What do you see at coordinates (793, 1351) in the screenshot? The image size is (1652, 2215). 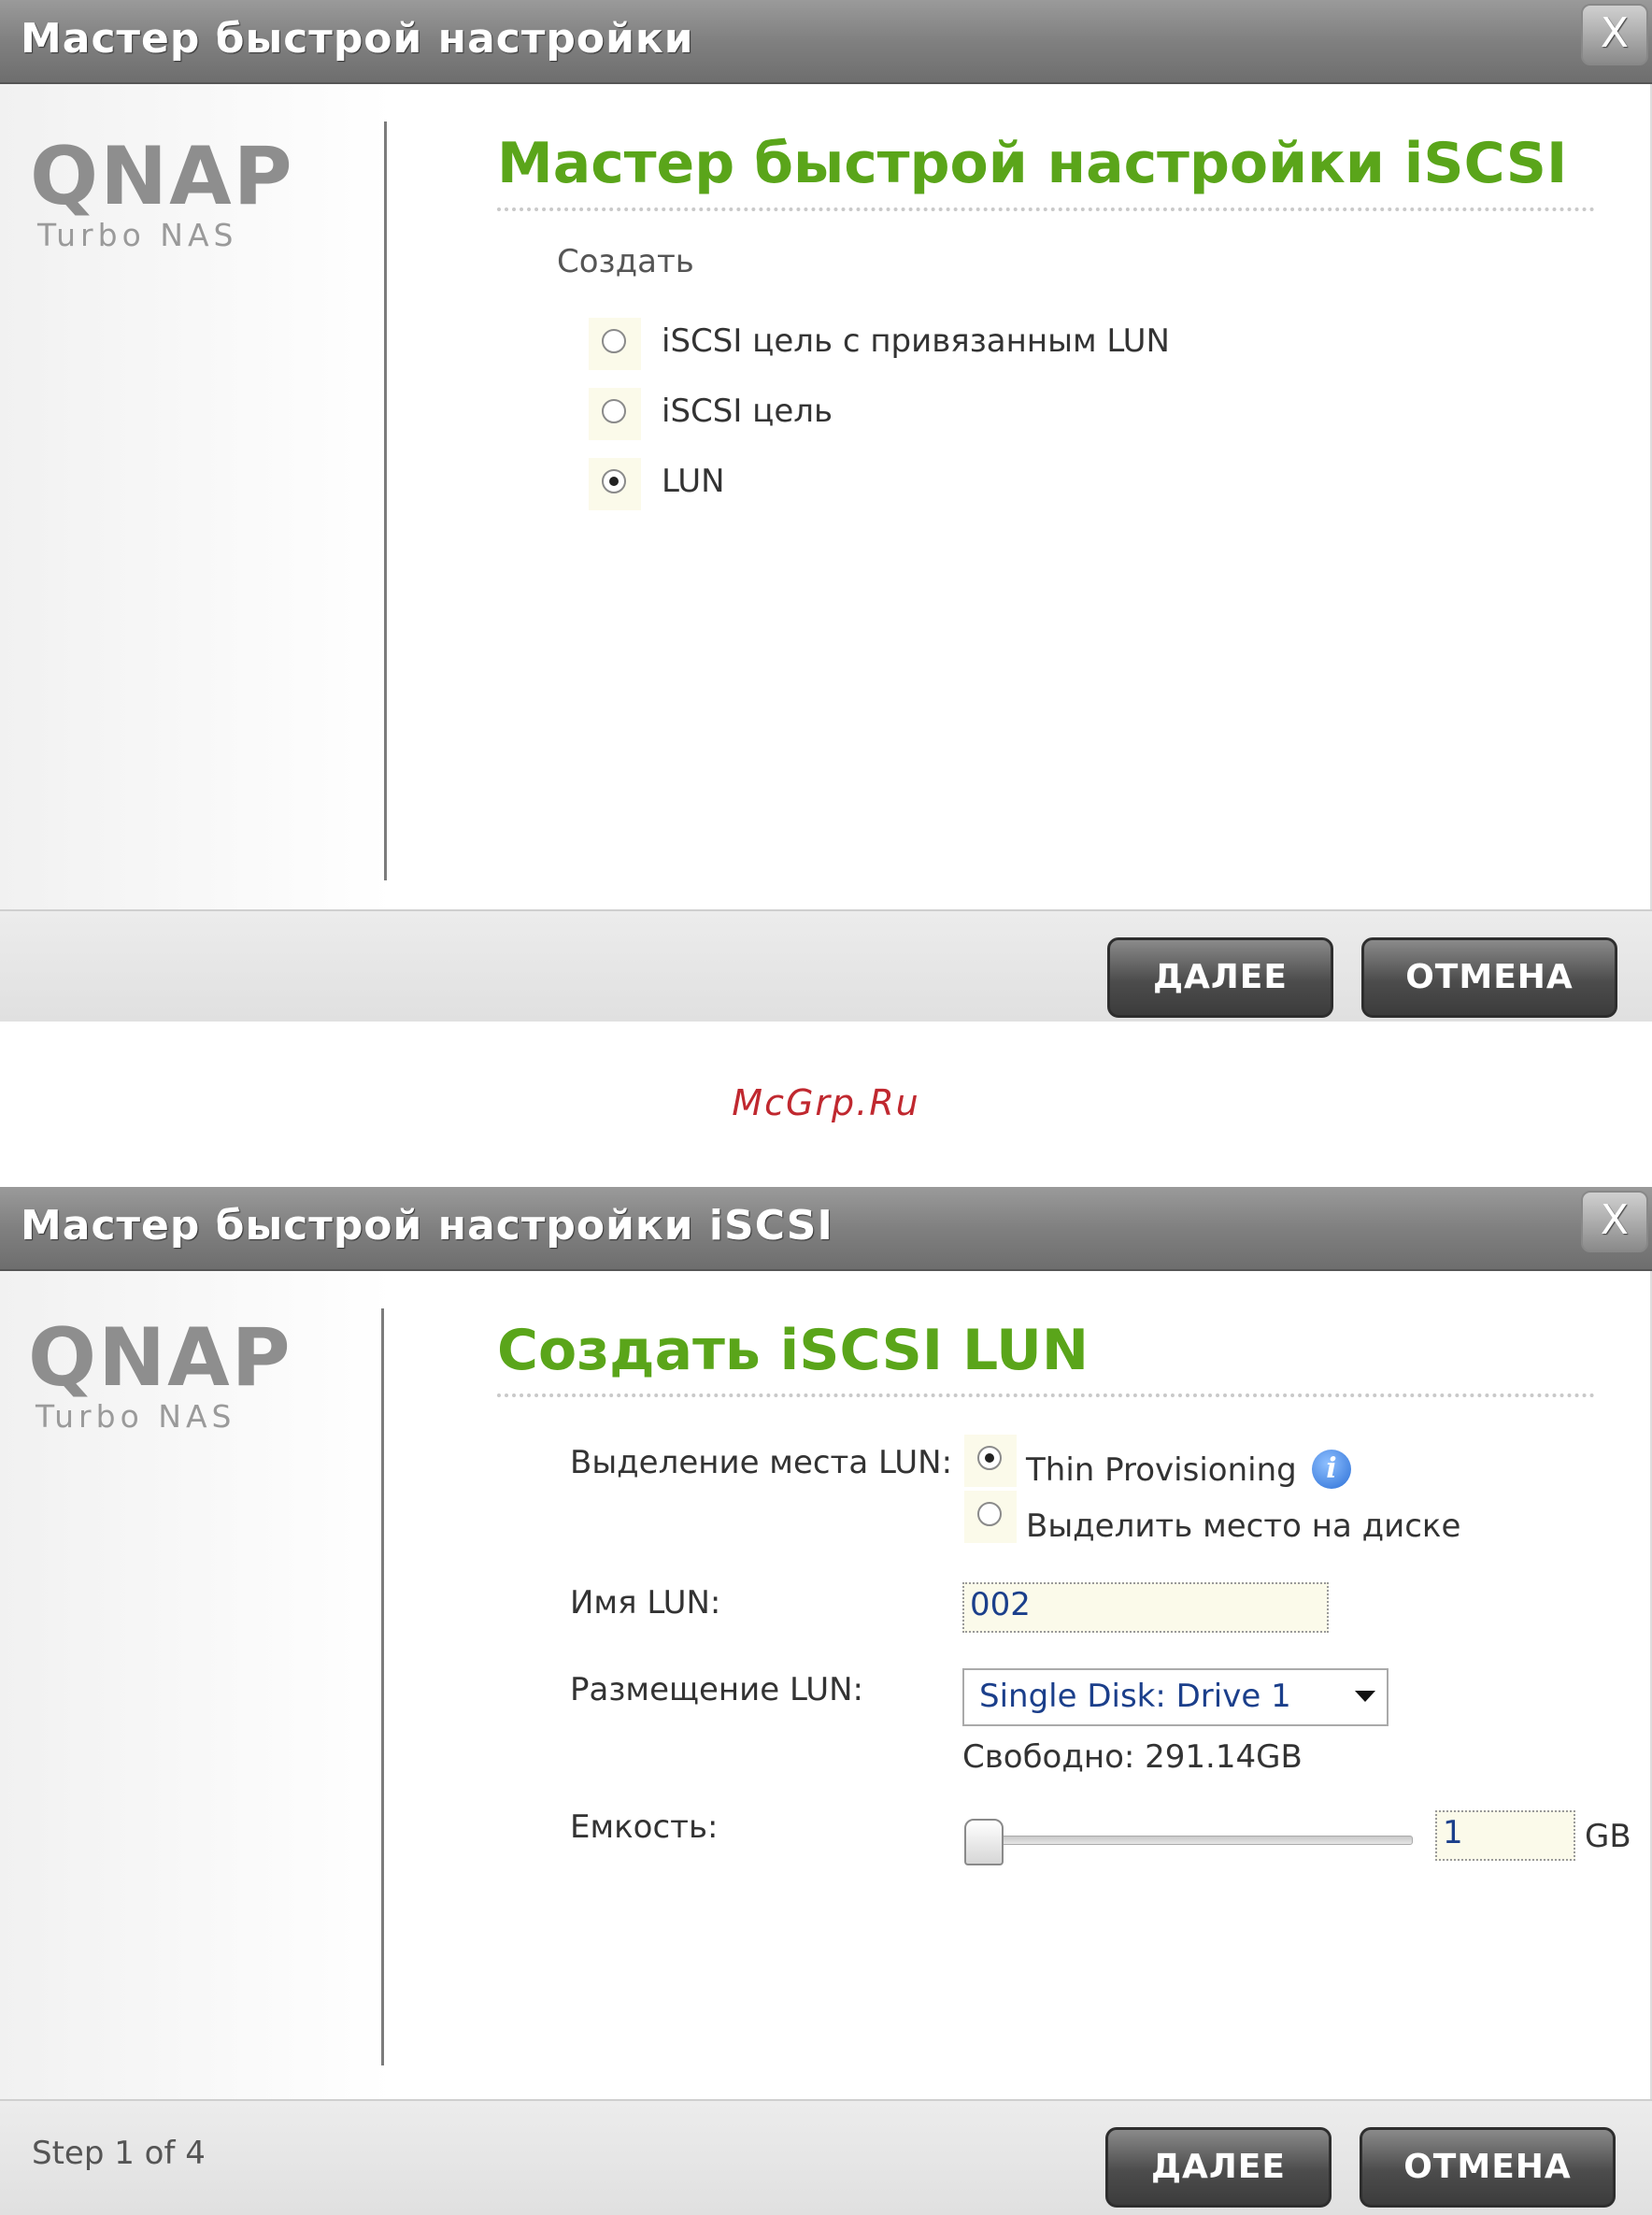 I see `page-heading: Создать iSCSI LUN` at bounding box center [793, 1351].